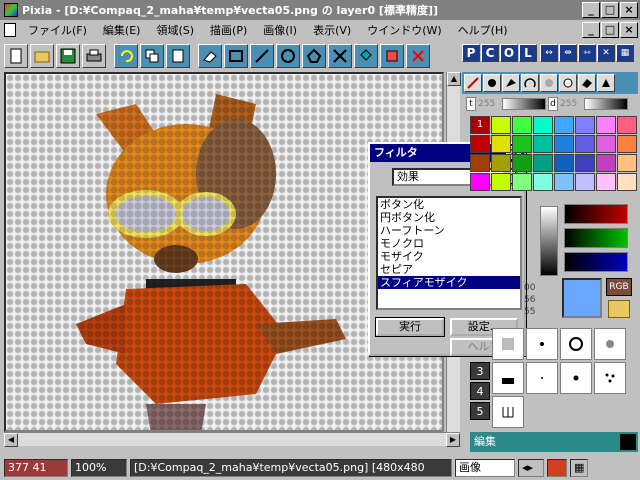 The height and width of the screenshot is (480, 640). I want to click on brightness-slider, so click(549, 241).